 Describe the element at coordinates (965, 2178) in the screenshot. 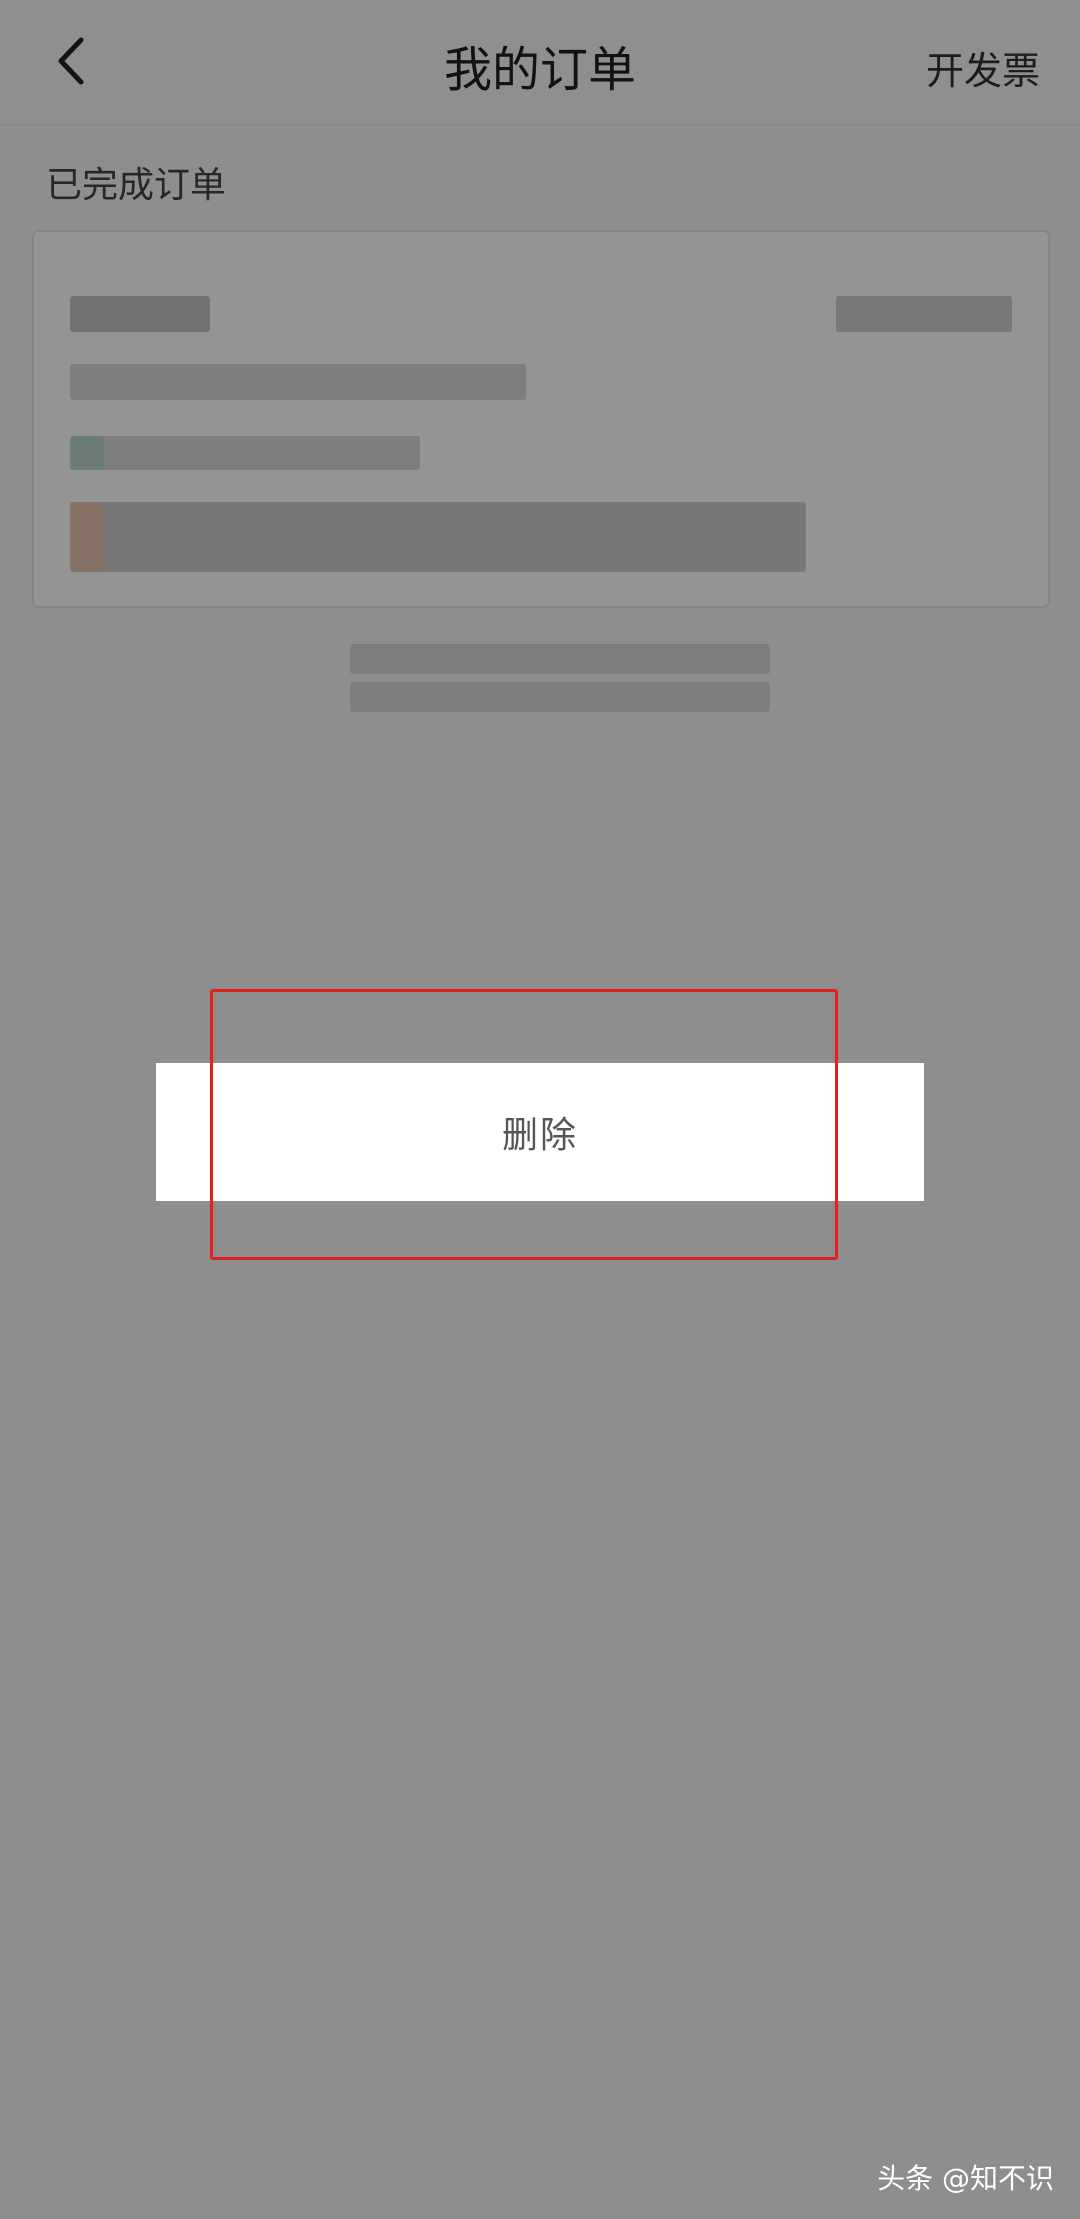

I see `watermark-text: 头条 @知不识` at that location.